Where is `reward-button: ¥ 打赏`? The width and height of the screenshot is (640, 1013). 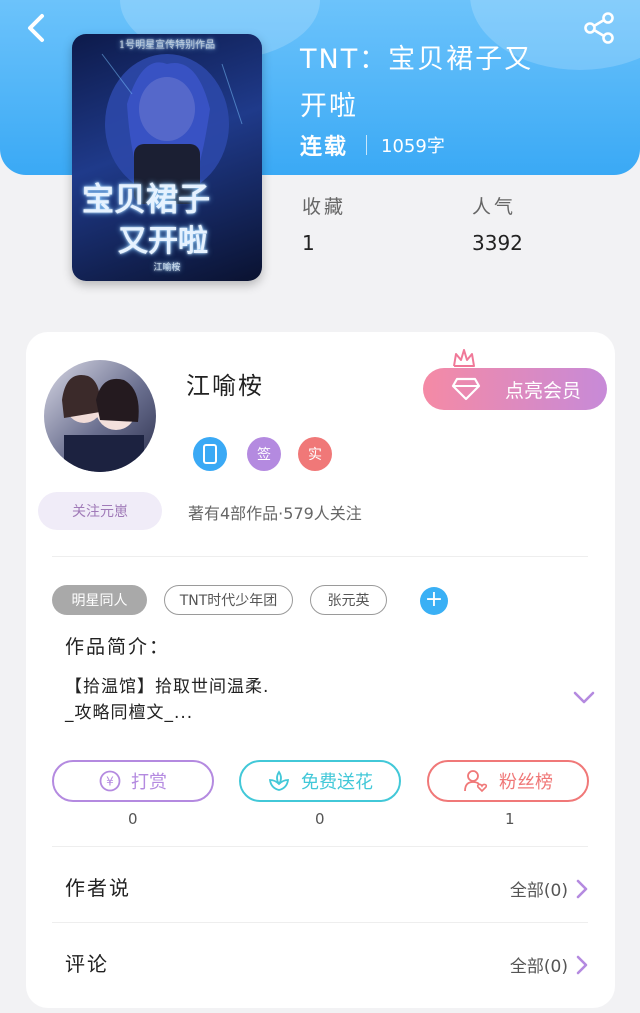 reward-button: ¥ 打赏 is located at coordinates (133, 781).